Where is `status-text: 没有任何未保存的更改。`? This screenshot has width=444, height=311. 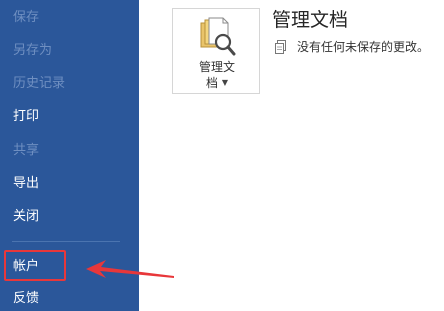
status-text: 没有任何未保存的更改。 is located at coordinates (363, 47).